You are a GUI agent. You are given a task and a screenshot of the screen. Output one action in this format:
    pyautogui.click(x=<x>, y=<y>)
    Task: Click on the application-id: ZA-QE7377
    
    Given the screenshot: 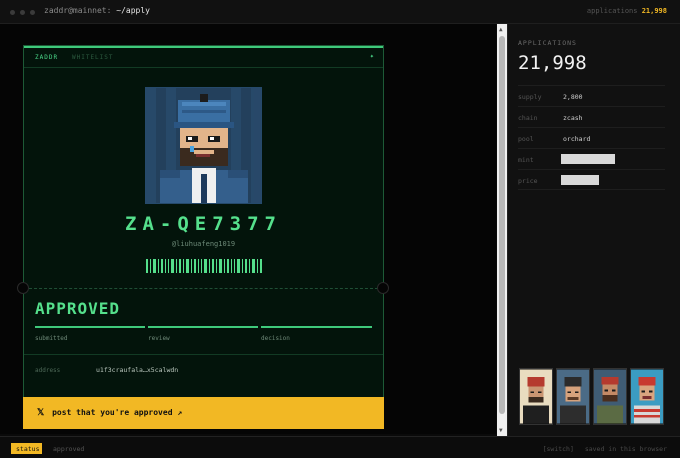 What is the action you would take?
    pyautogui.click(x=203, y=224)
    